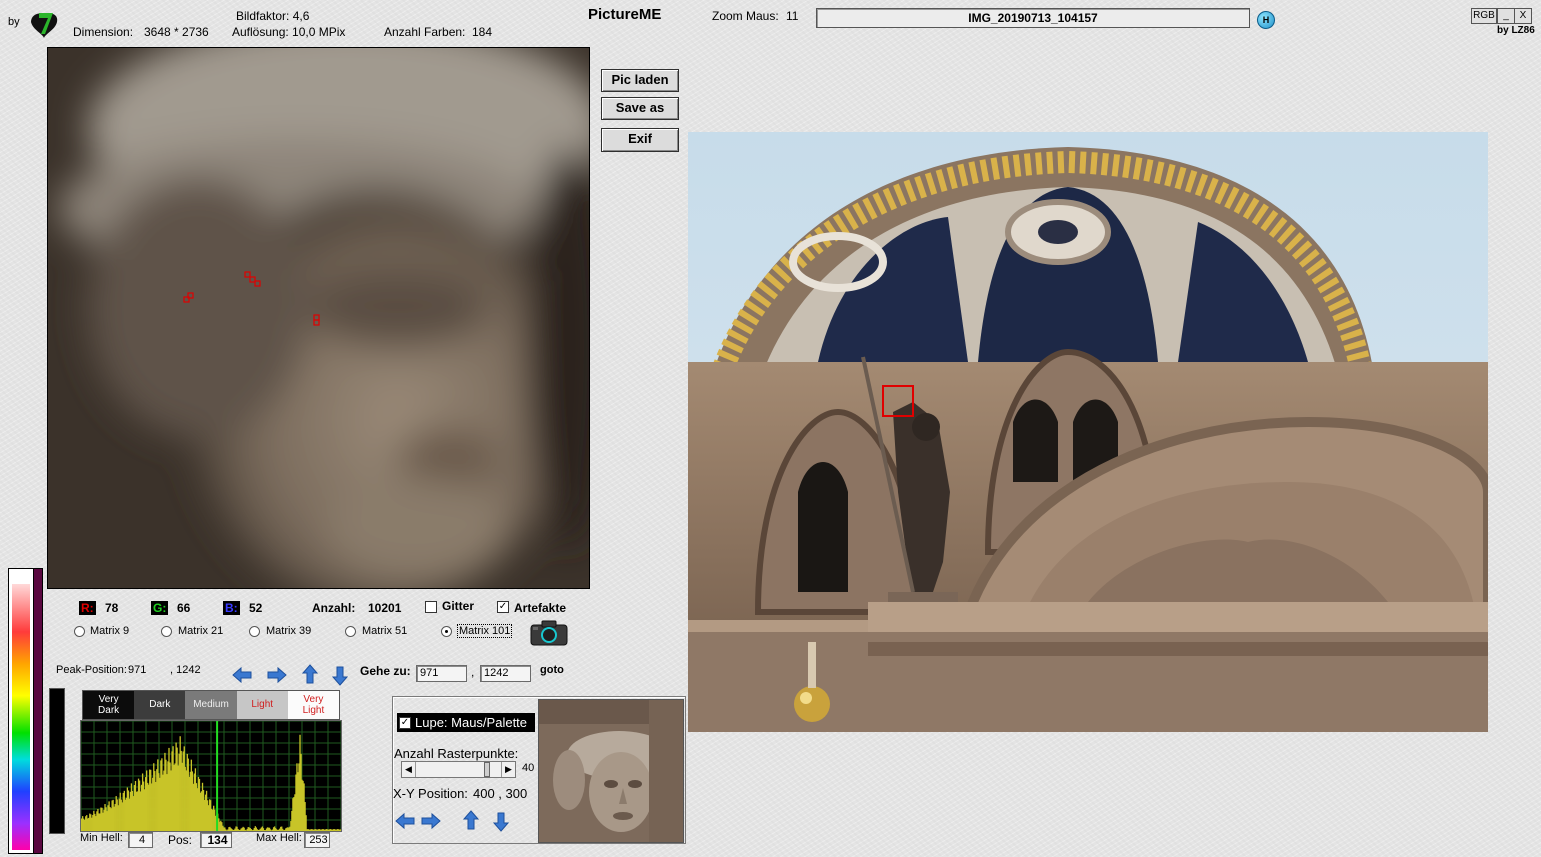 This screenshot has height=857, width=1541. I want to click on lupe-arrow-right-icon, so click(431, 821).